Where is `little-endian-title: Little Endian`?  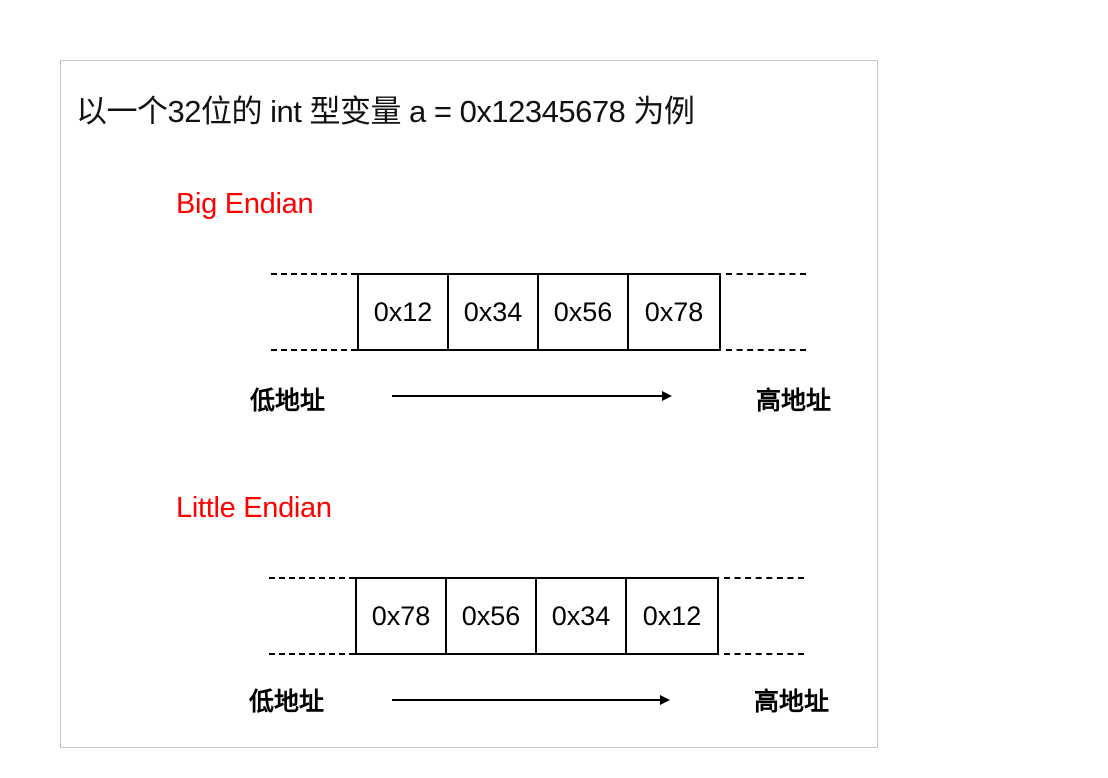 little-endian-title: Little Endian is located at coordinates (254, 508).